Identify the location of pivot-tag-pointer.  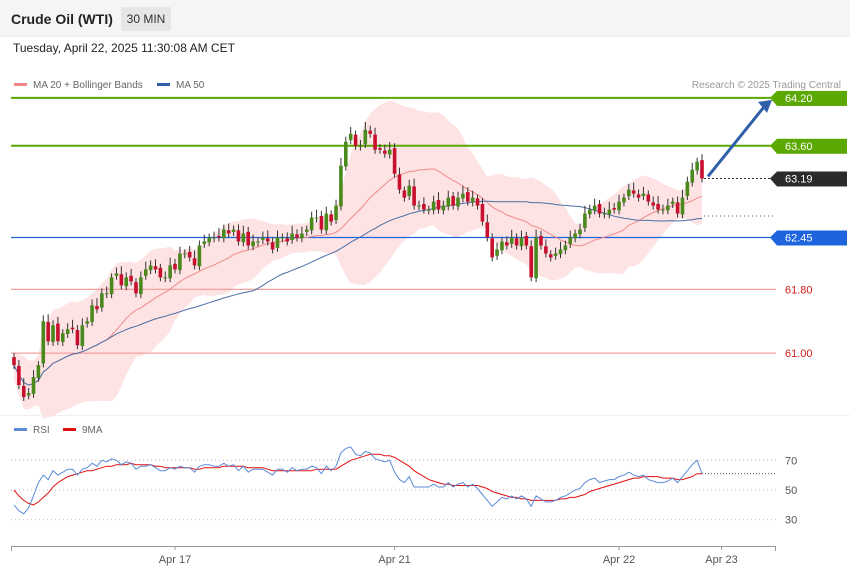
(773, 238).